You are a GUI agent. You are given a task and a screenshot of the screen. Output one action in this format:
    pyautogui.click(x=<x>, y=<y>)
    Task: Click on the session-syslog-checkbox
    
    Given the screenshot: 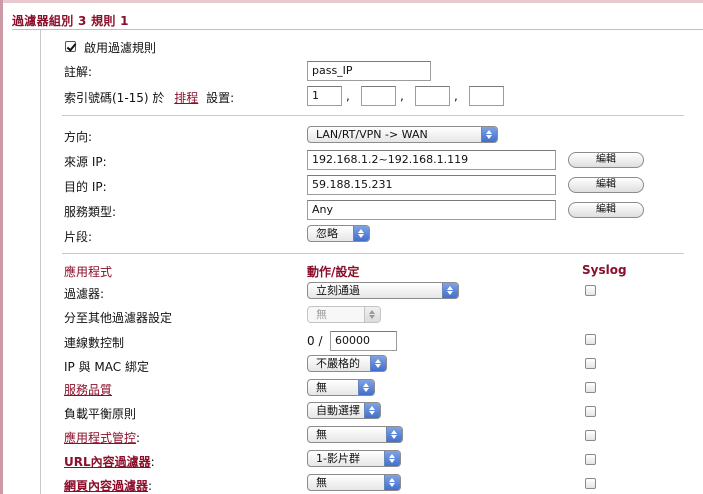 What is the action you would take?
    pyautogui.click(x=590, y=339)
    